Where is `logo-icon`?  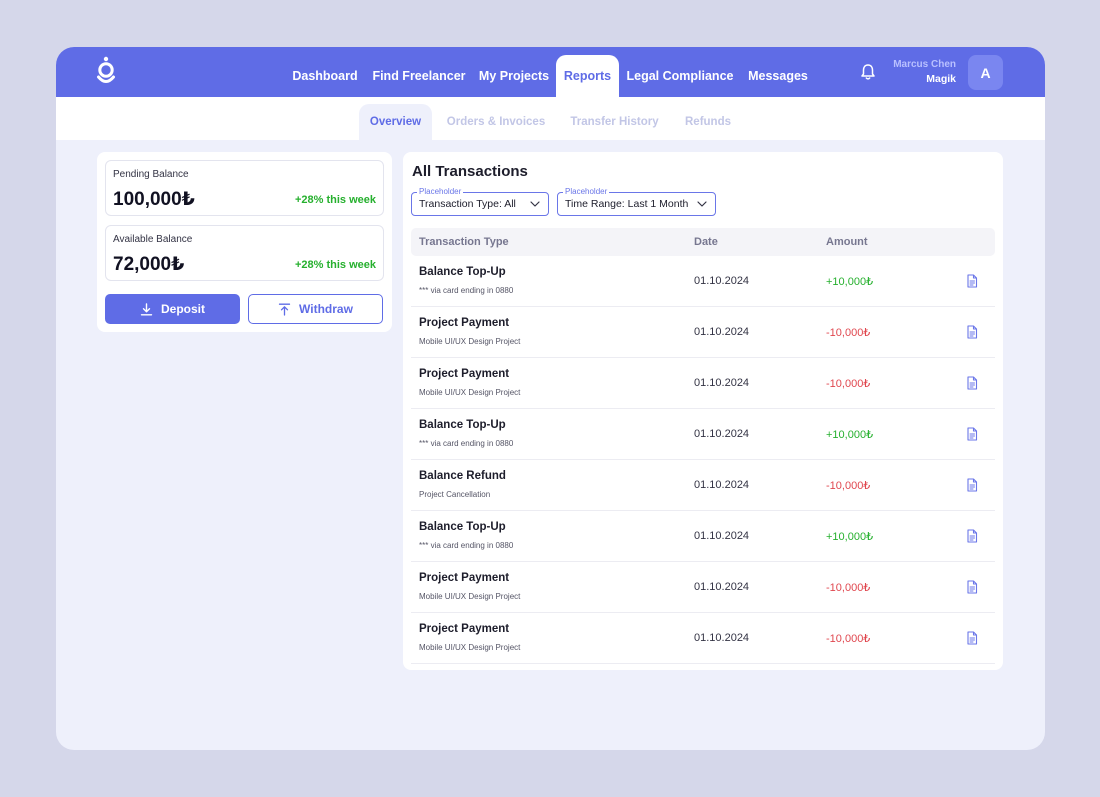 logo-icon is located at coordinates (106, 72).